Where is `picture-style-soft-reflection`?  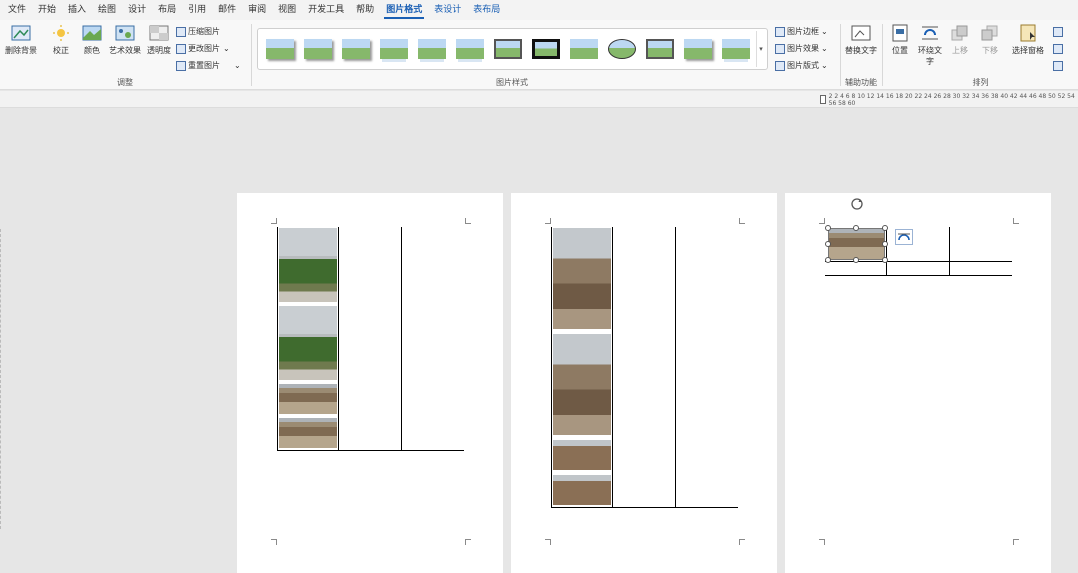 picture-style-soft-reflection is located at coordinates (470, 49).